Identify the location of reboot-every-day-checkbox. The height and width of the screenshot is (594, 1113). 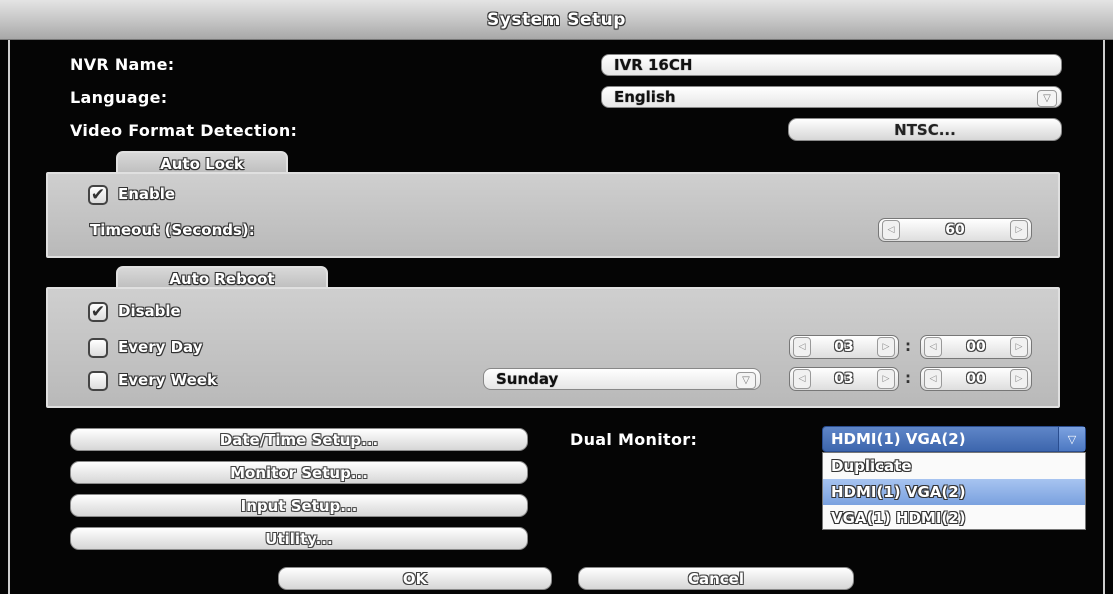
(98, 348).